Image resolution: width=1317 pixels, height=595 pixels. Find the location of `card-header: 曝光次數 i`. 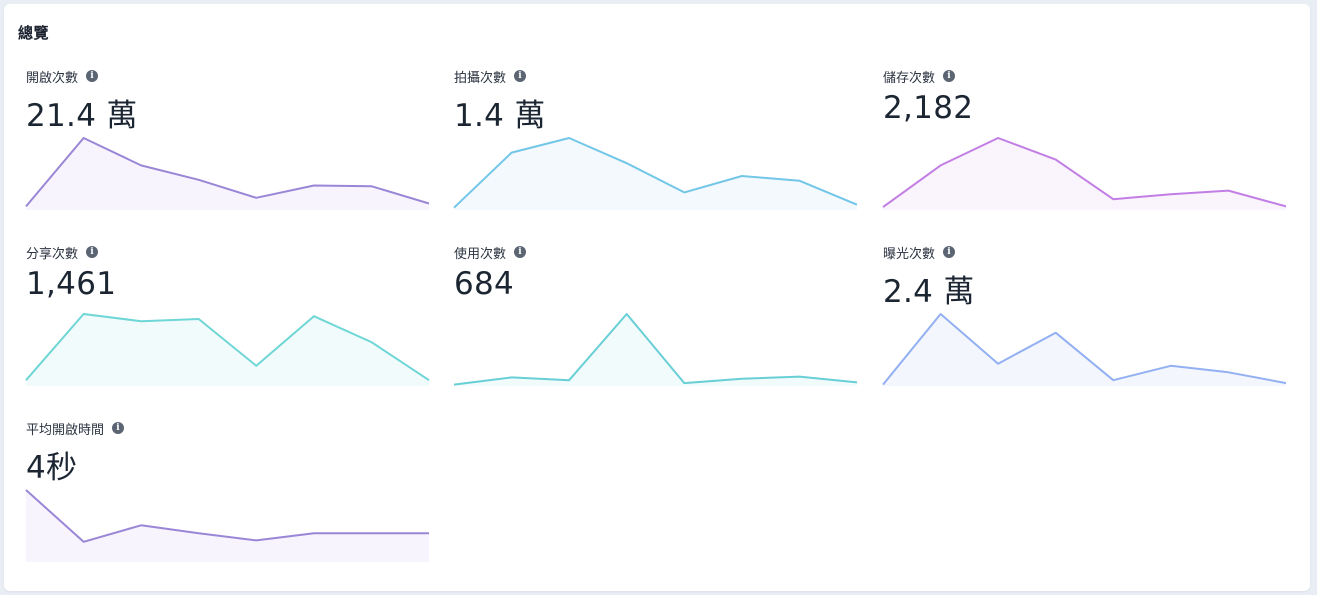

card-header: 曝光次數 i is located at coordinates (919, 253).